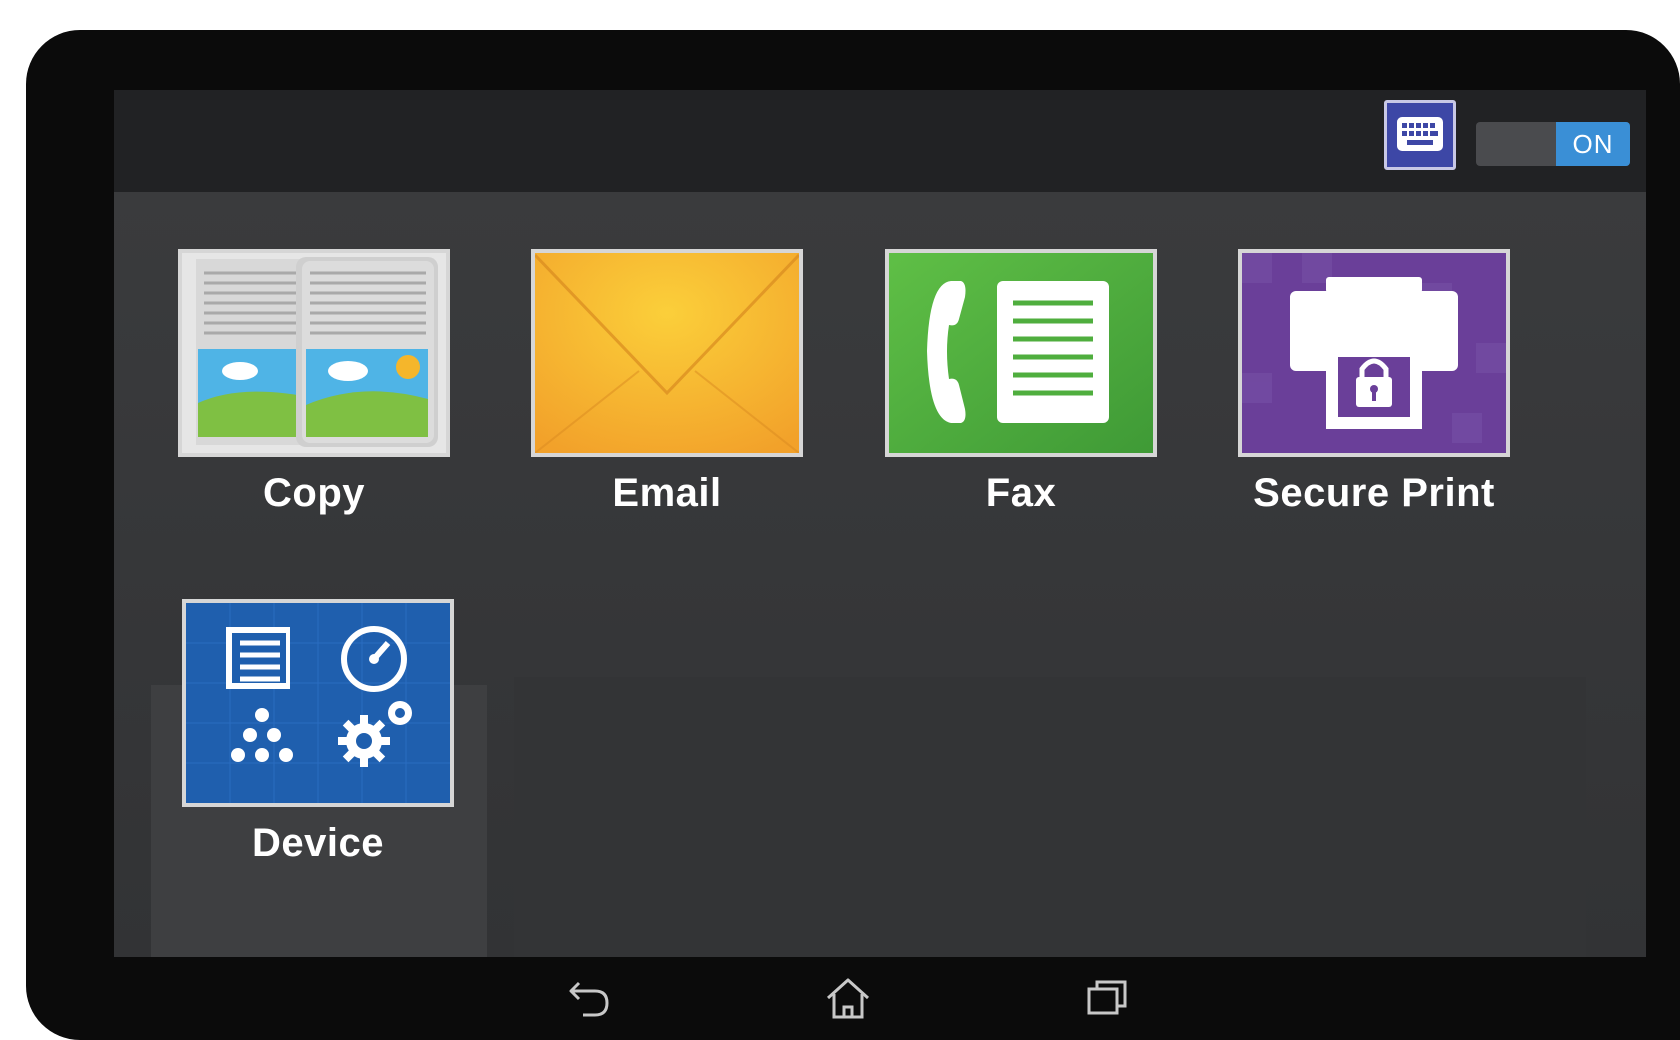 Image resolution: width=1680 pixels, height=1040 pixels. I want to click on home-icon, so click(848, 998).